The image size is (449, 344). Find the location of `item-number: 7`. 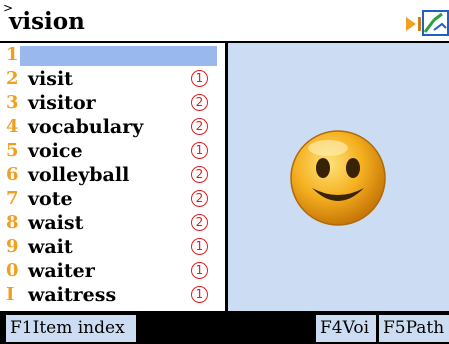

item-number: 7 is located at coordinates (12, 198).